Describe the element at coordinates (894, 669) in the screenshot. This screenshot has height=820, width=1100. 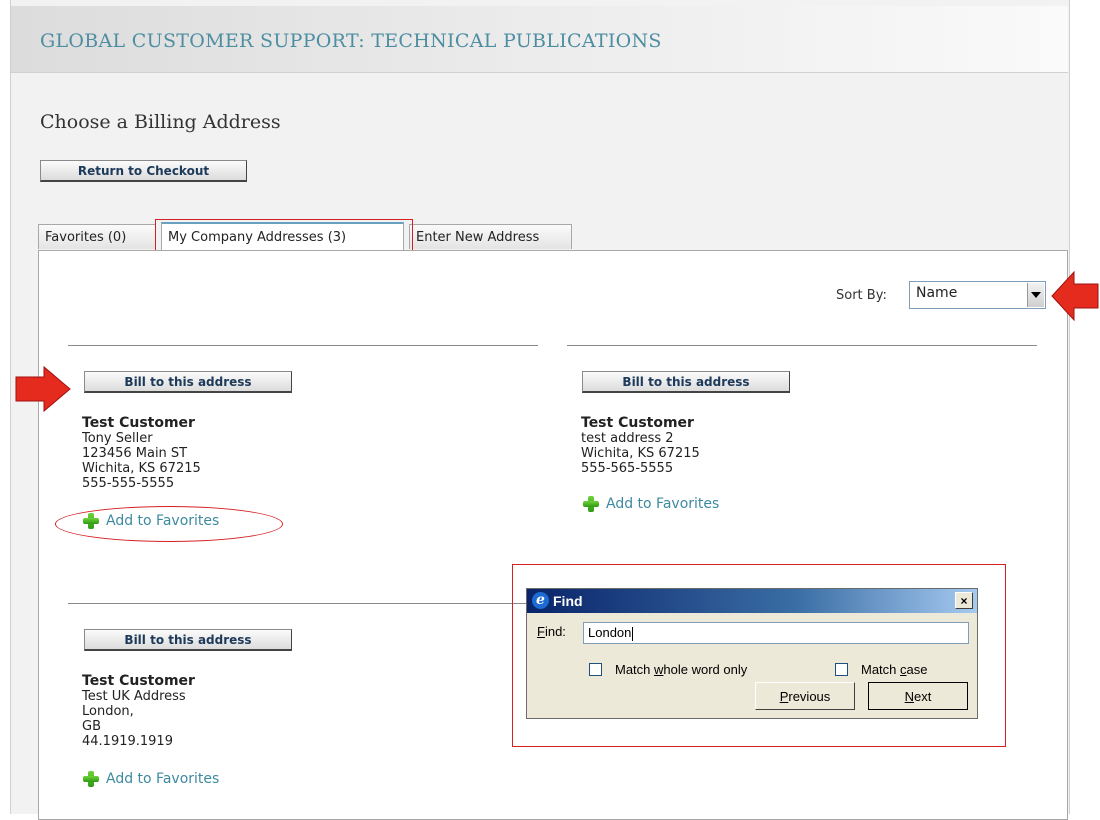
I see `match-case-label: Match case` at that location.